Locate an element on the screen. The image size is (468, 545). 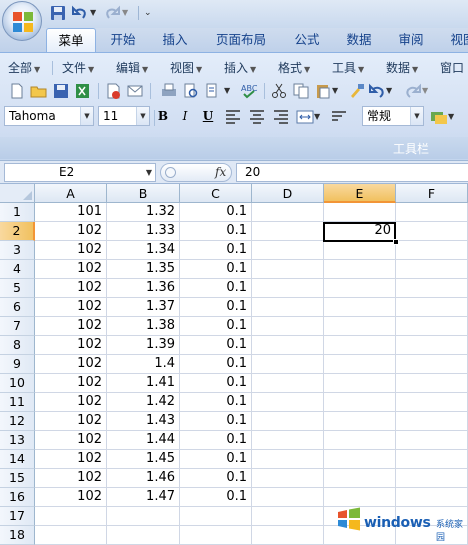
cell-e9 is located at coordinates (360, 364).